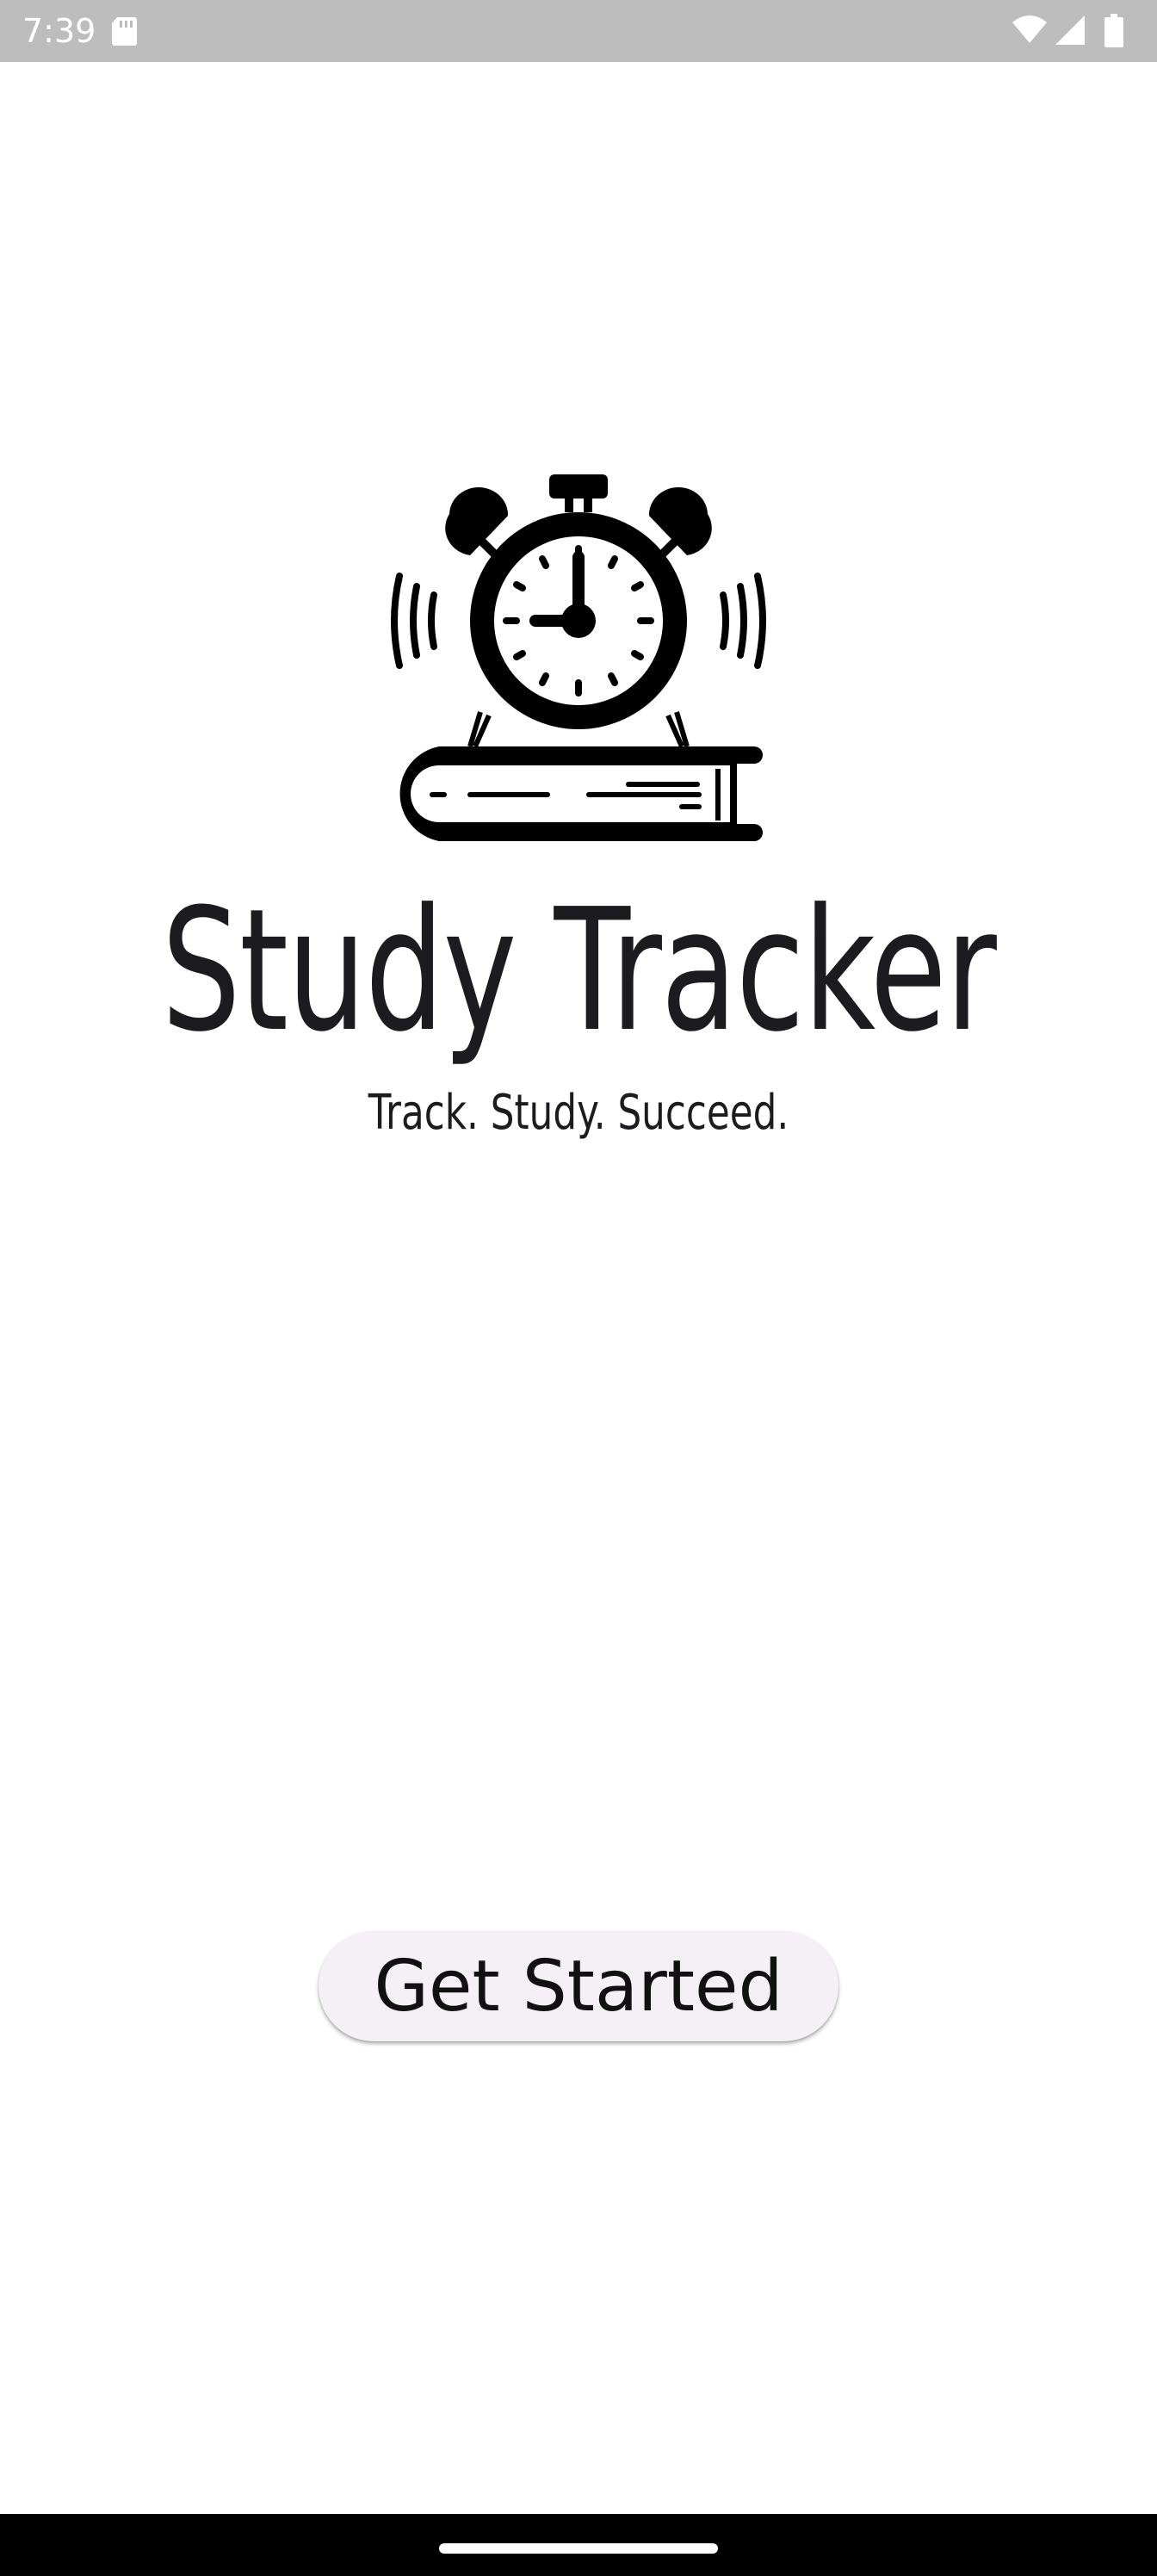 The width and height of the screenshot is (1157, 2576). What do you see at coordinates (1029, 29) in the screenshot?
I see `wifi-icon` at bounding box center [1029, 29].